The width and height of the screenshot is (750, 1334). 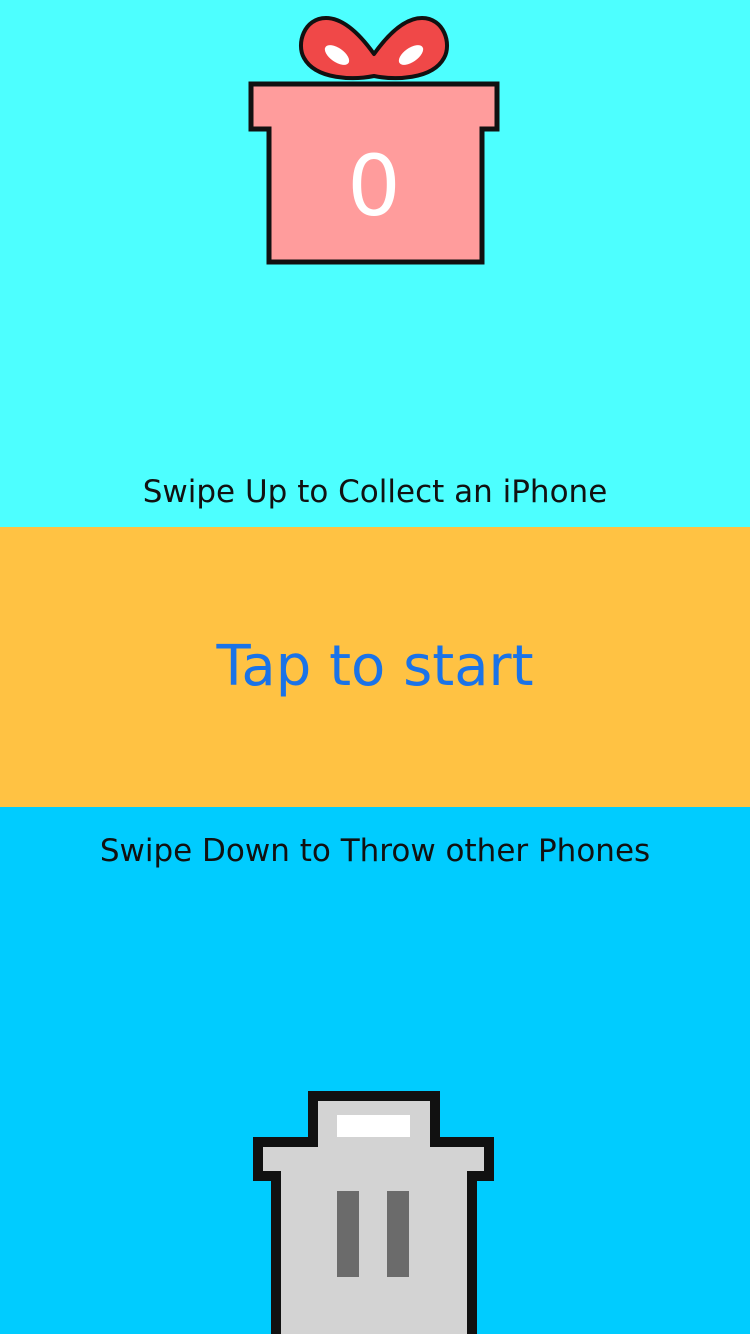 I want to click on swipe-up-hint: Swipe Up to Collect an iPhone, so click(x=375, y=492).